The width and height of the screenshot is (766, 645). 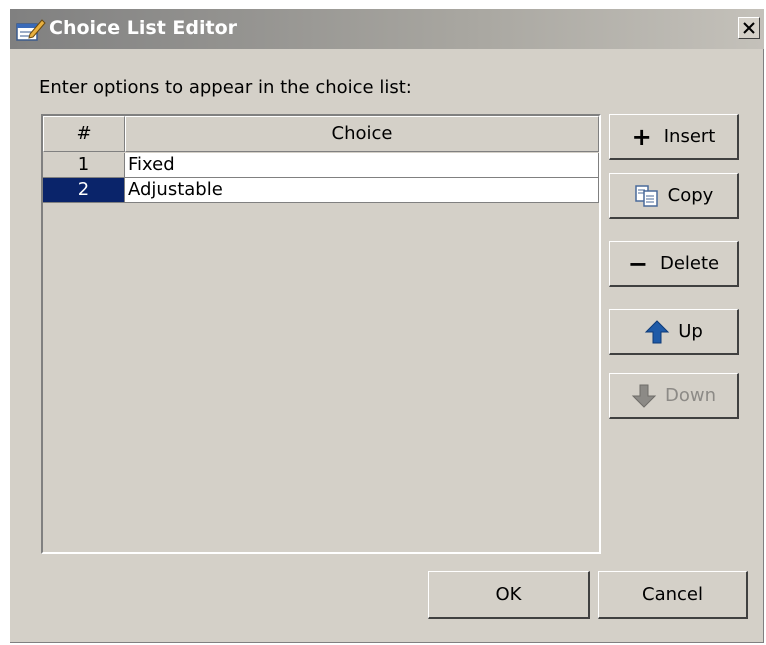 I want to click on close-icon, so click(x=749, y=28).